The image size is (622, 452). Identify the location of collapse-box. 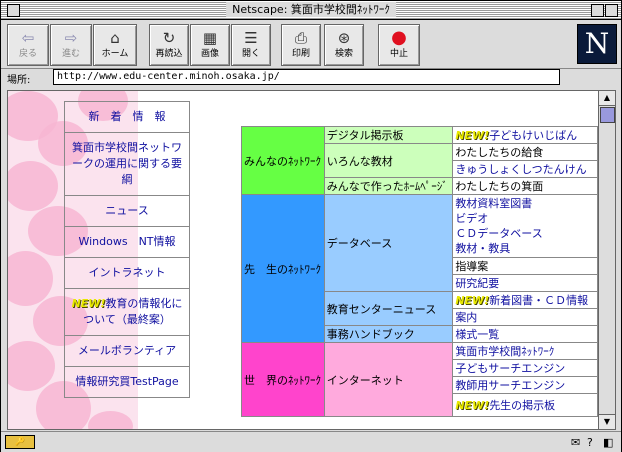
(611, 10).